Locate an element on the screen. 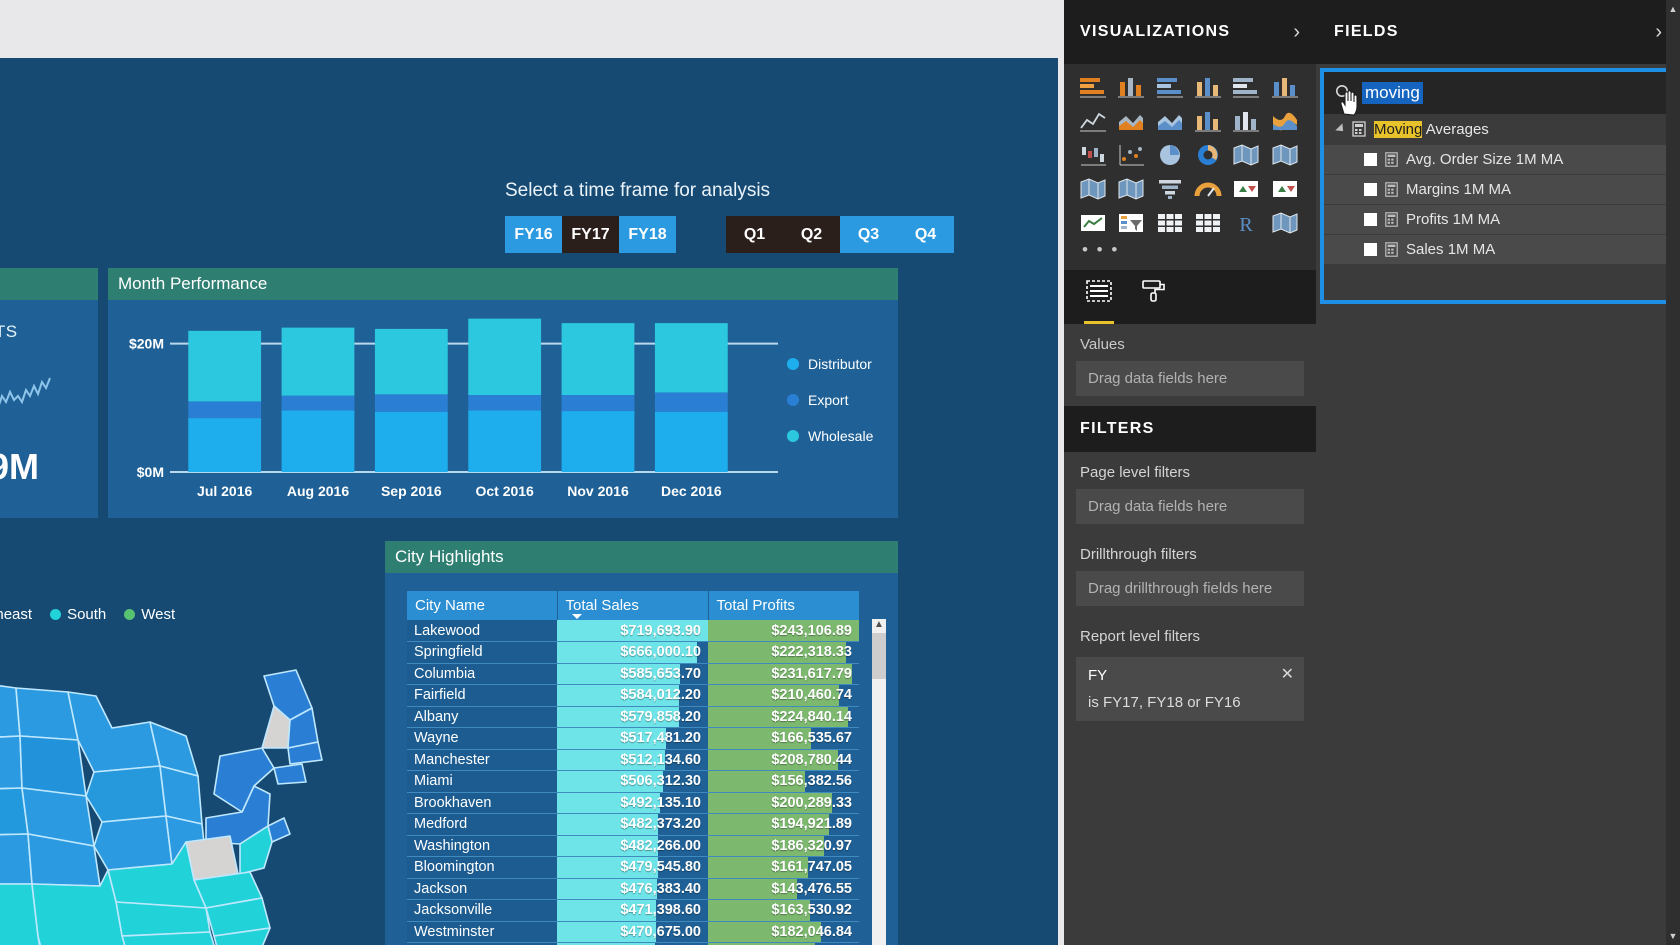 The width and height of the screenshot is (1680, 945). waterfall-chart-icon is located at coordinates (1093, 155).